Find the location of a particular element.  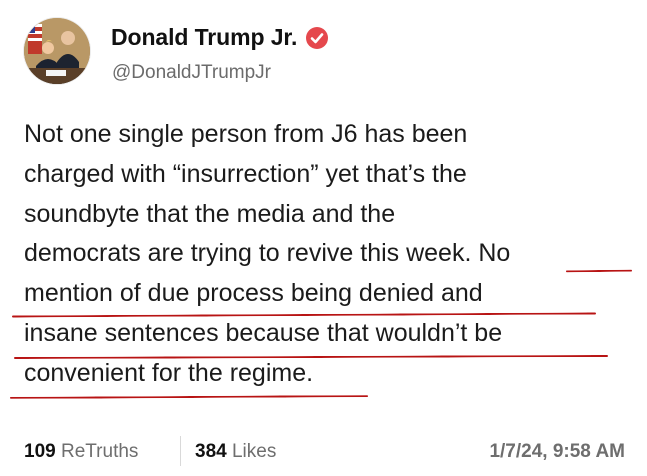

retruths-count: 109 is located at coordinates (40, 451).